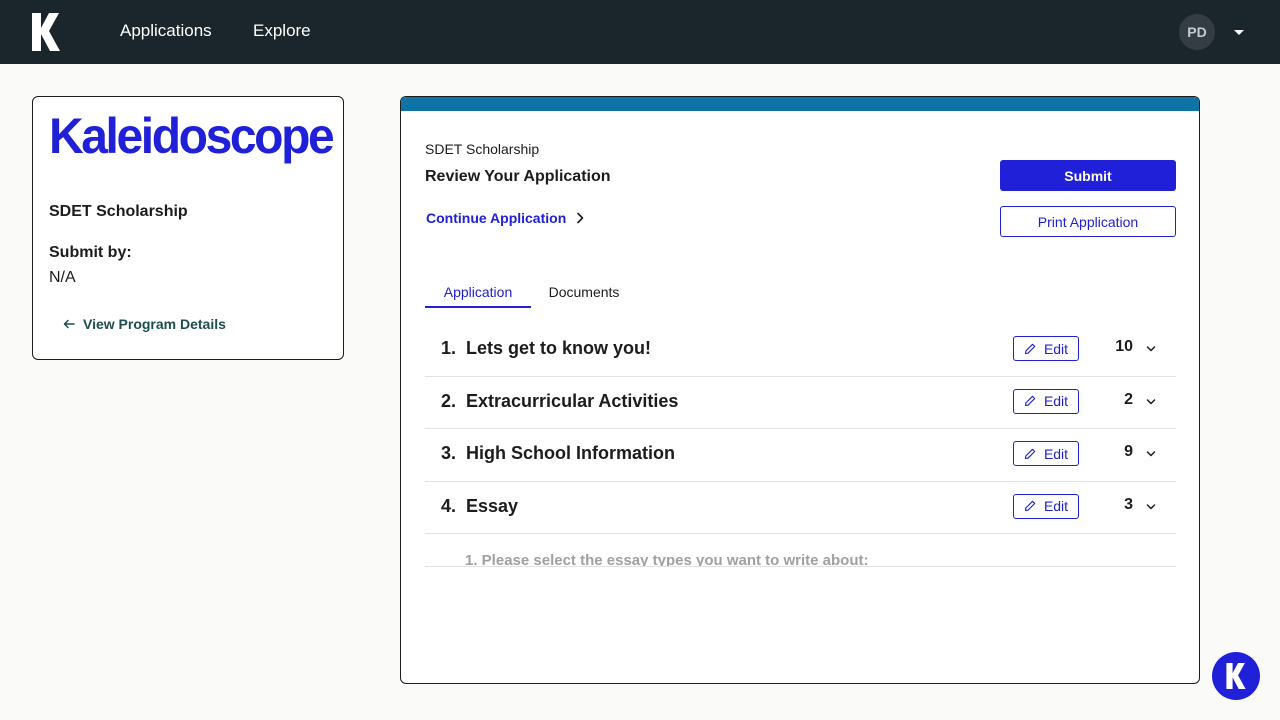 The width and height of the screenshot is (1280, 720). Describe the element at coordinates (282, 31) in the screenshot. I see `nav-explore-link: Explore` at that location.